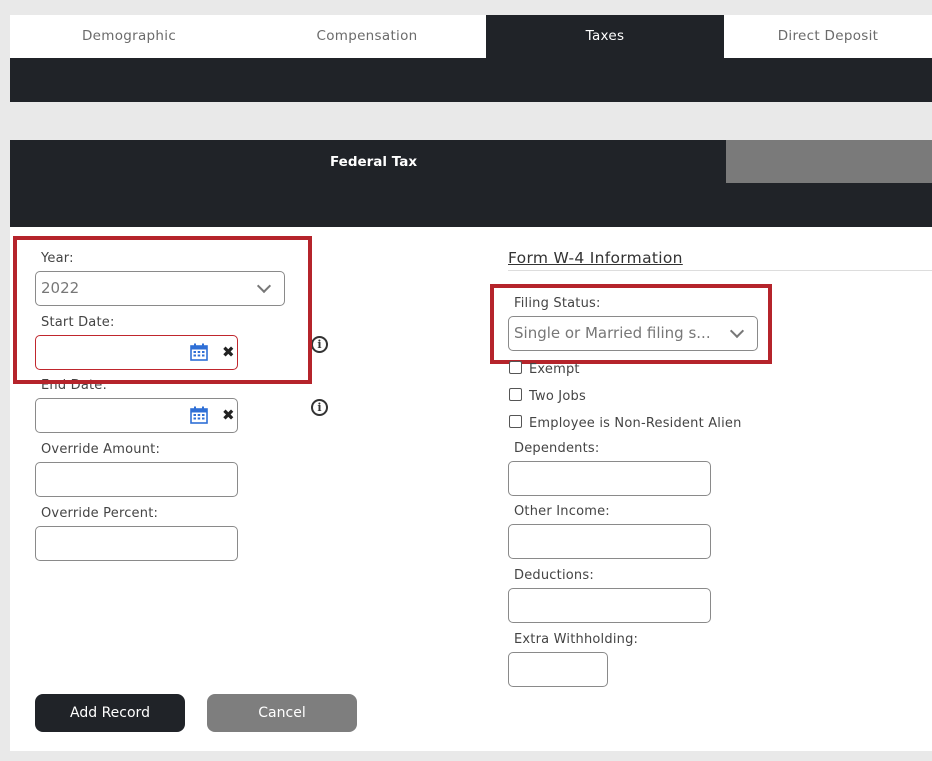 This screenshot has width=932, height=761. What do you see at coordinates (110, 713) in the screenshot?
I see `add-record-button: Add Record` at bounding box center [110, 713].